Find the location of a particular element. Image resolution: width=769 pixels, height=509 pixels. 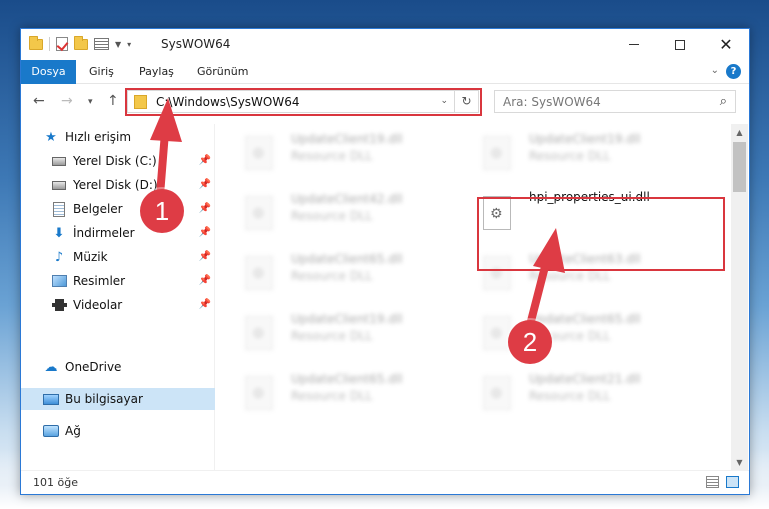

scroll-down-icon: ▼ is located at coordinates (739, 462).